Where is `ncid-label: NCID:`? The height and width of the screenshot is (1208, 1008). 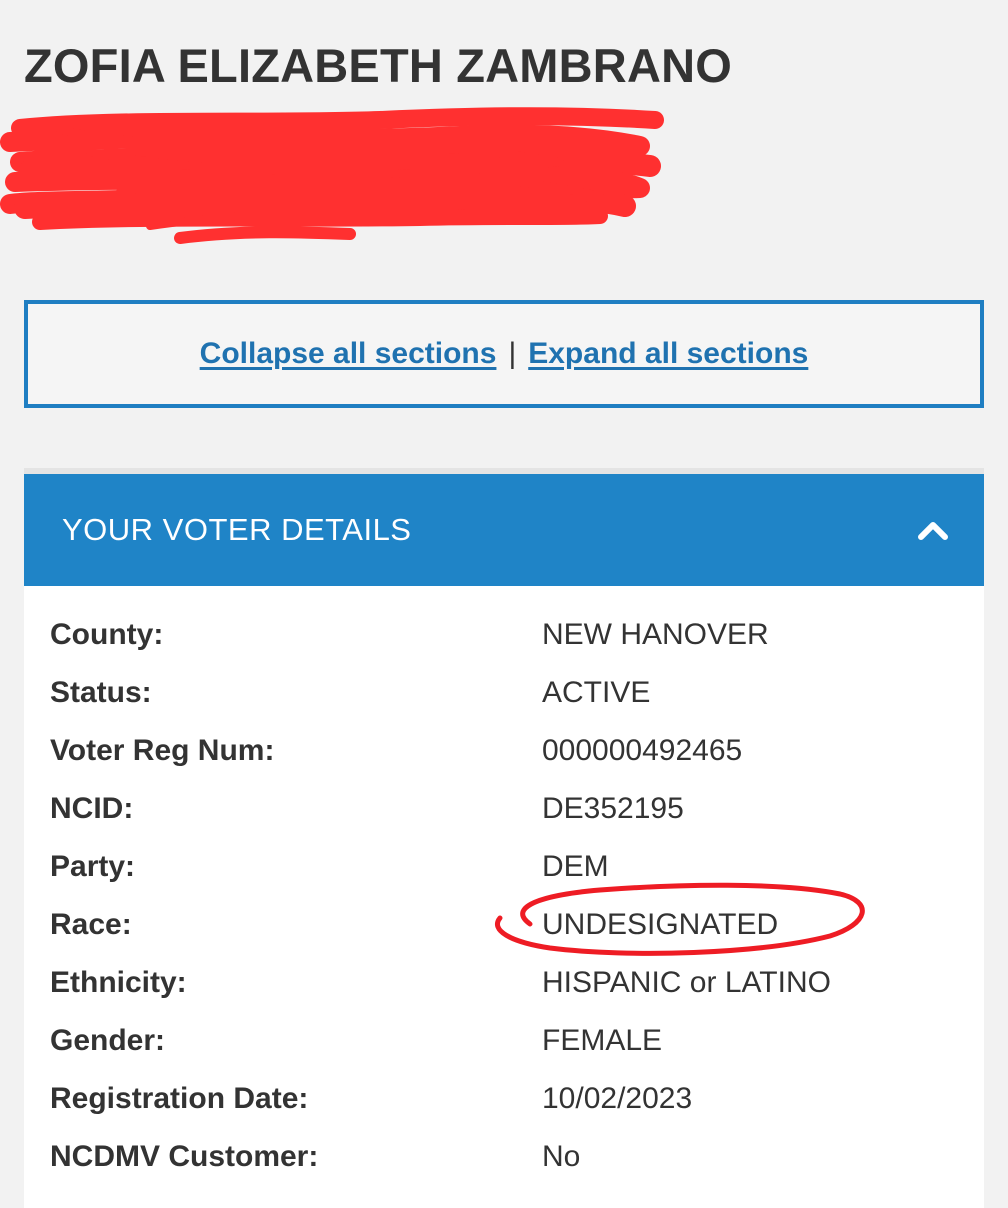
ncid-label: NCID: is located at coordinates (92, 808).